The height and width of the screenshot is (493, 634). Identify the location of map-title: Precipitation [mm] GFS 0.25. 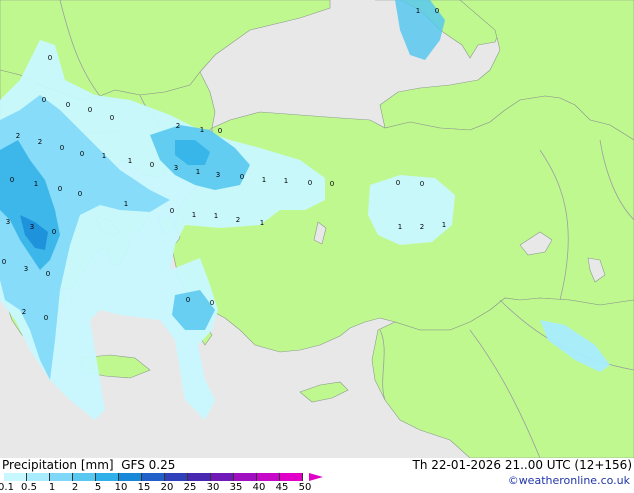
(88, 465).